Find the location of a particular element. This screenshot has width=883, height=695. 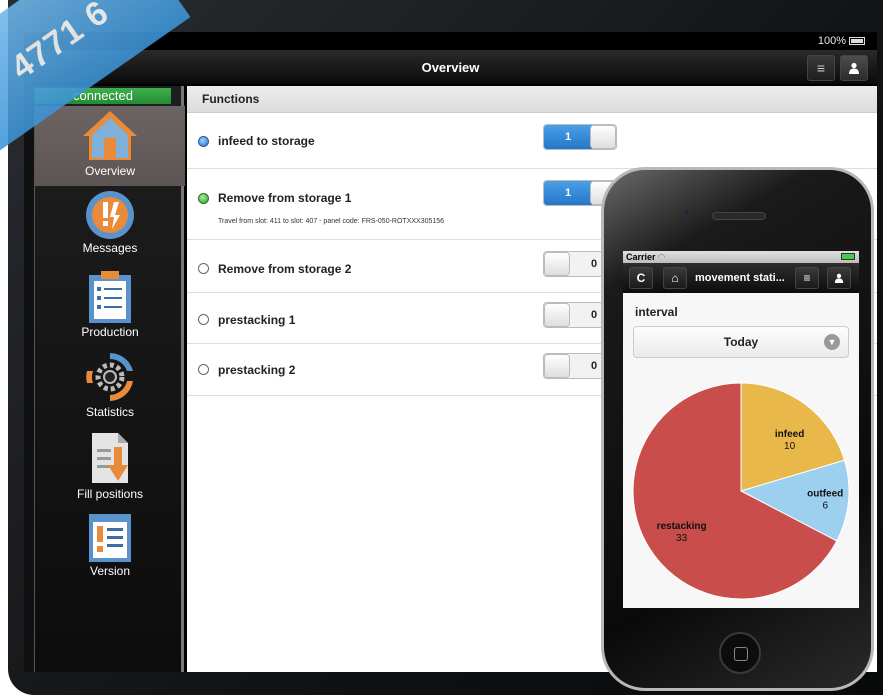

function-title: prestacking 1 is located at coordinates (257, 320).